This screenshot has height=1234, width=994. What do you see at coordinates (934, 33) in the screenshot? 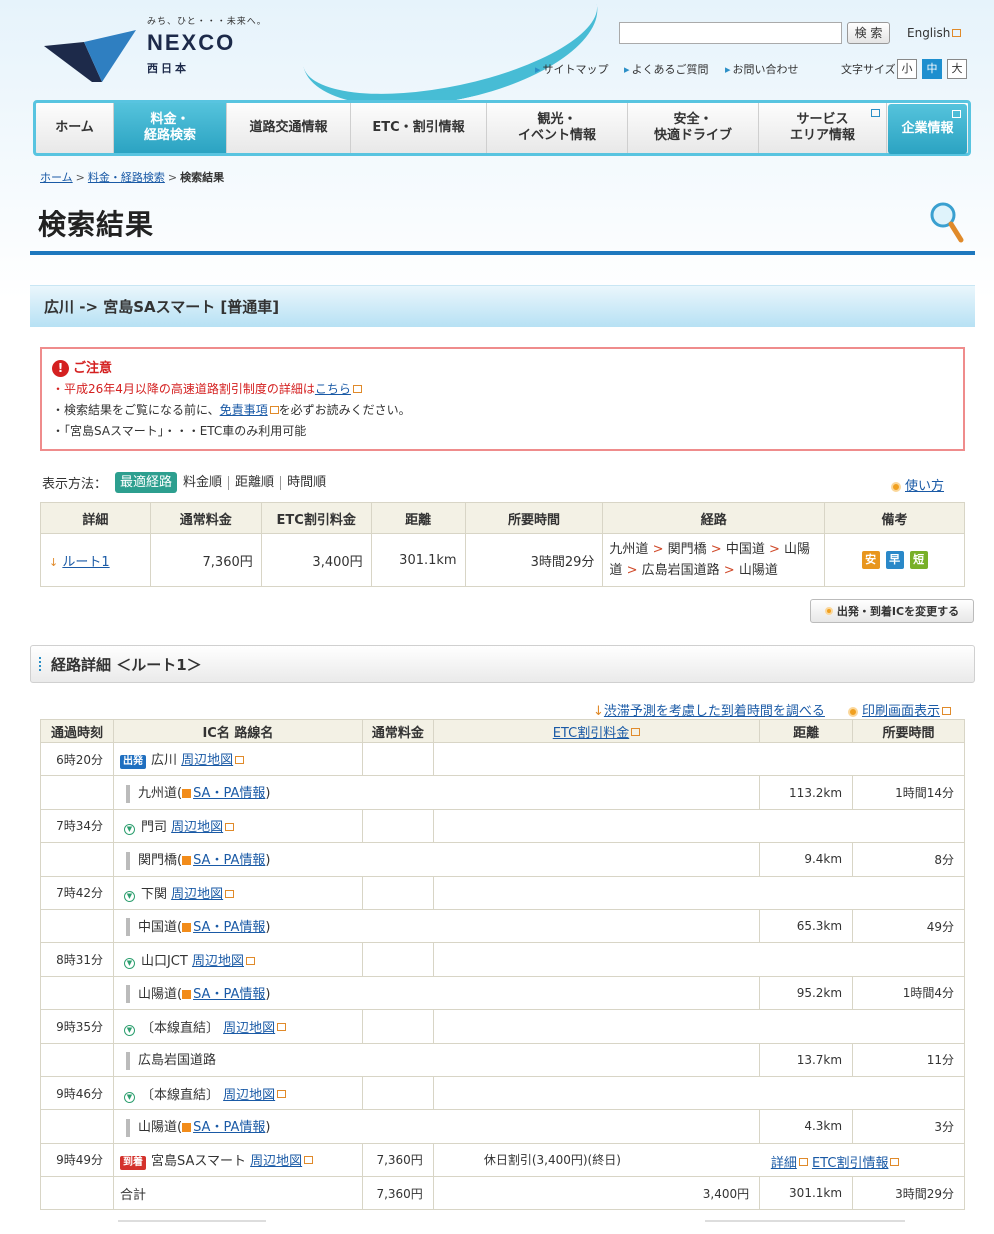
I see `english-link: English` at bounding box center [934, 33].